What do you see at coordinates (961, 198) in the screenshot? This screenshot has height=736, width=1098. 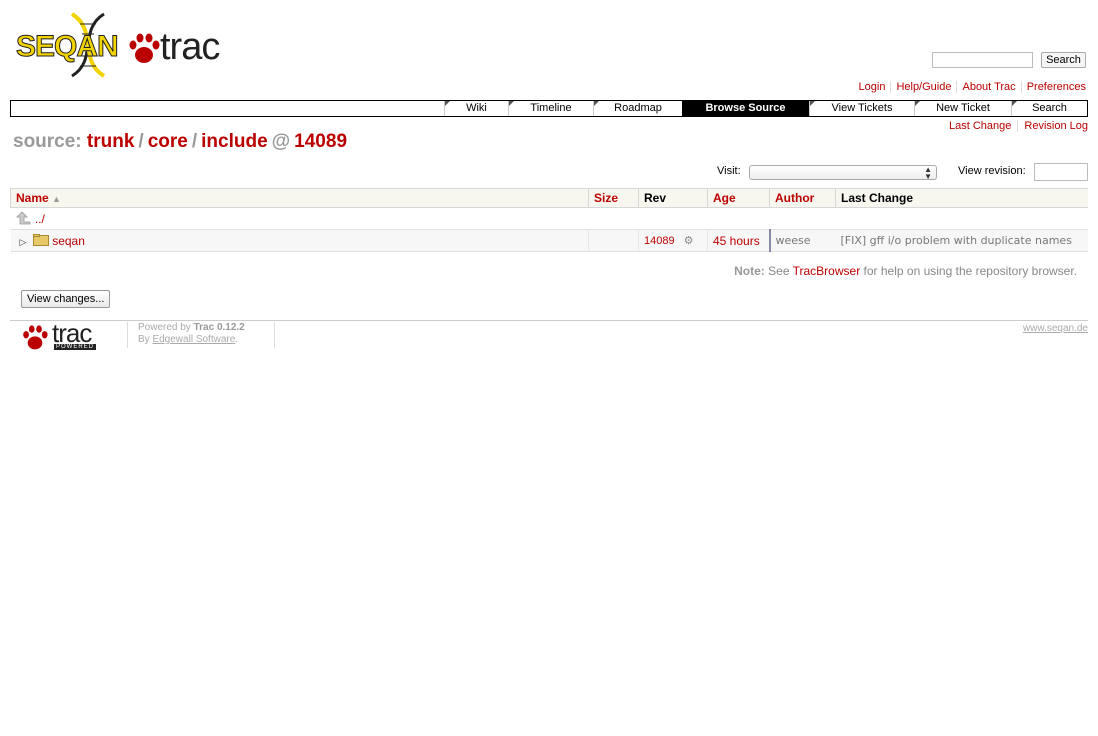 I see `column-last-change: Last Change` at bounding box center [961, 198].